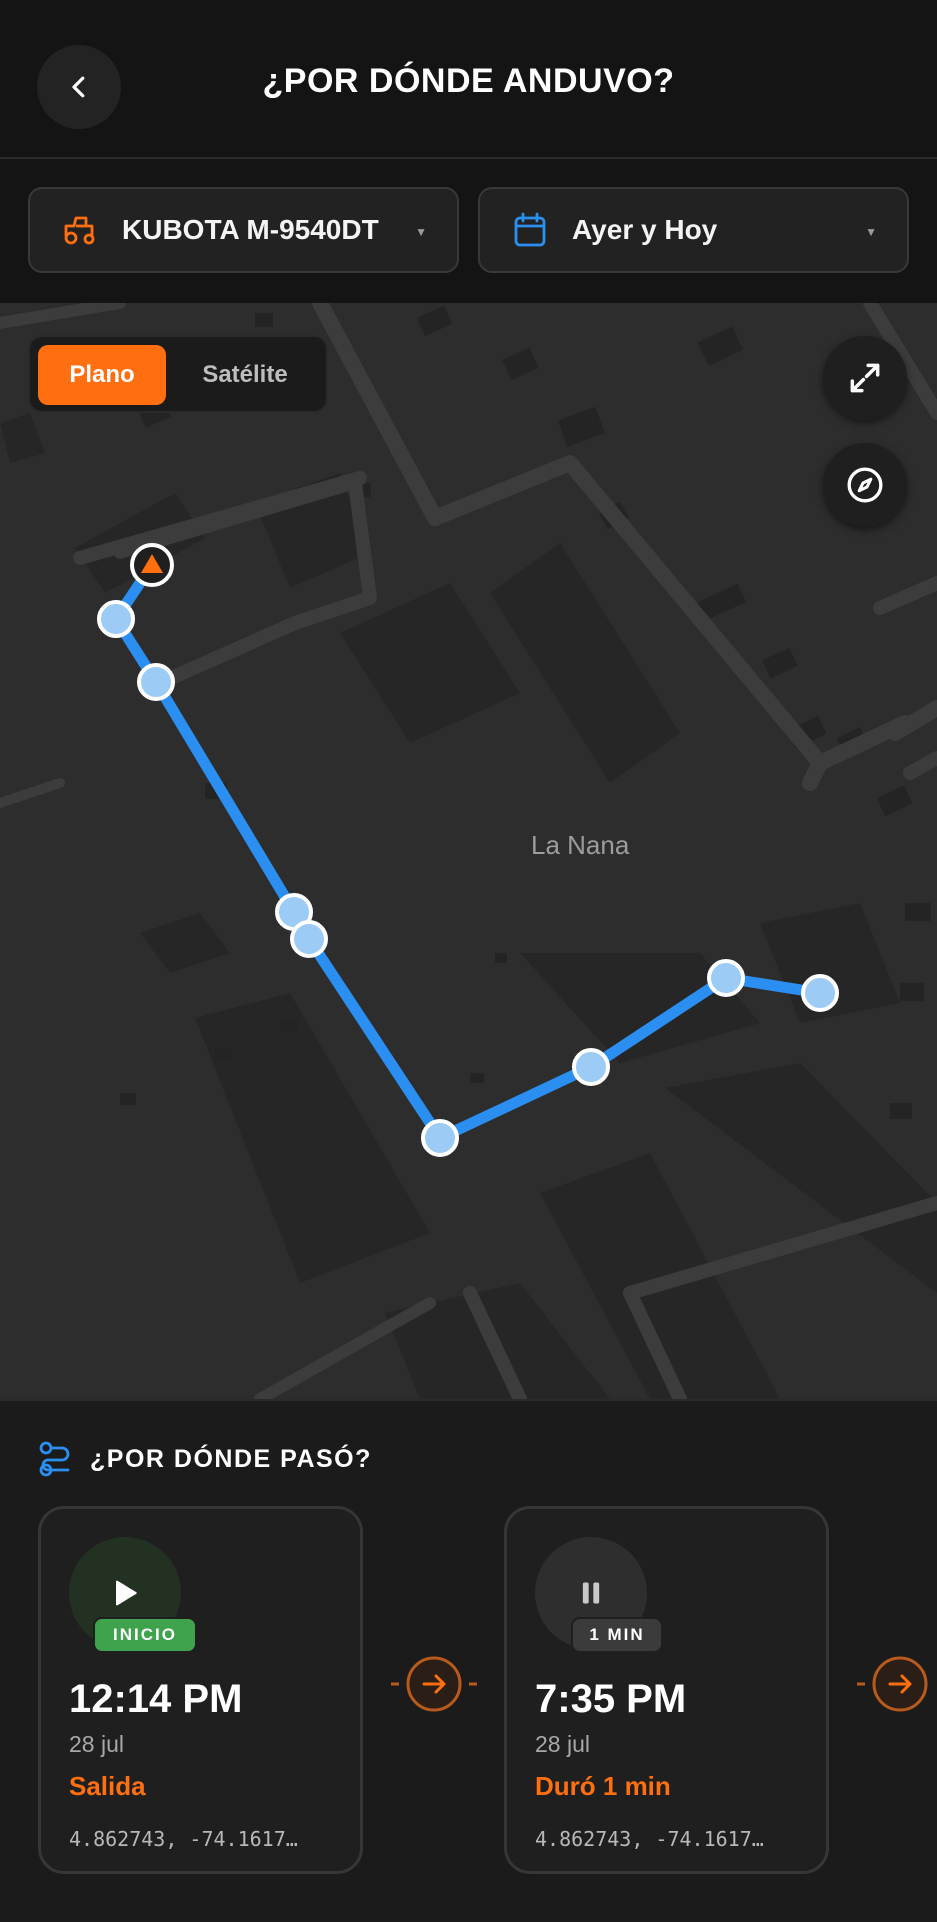  Describe the element at coordinates (145, 1635) in the screenshot. I see `stop-badge: INICIO` at that location.